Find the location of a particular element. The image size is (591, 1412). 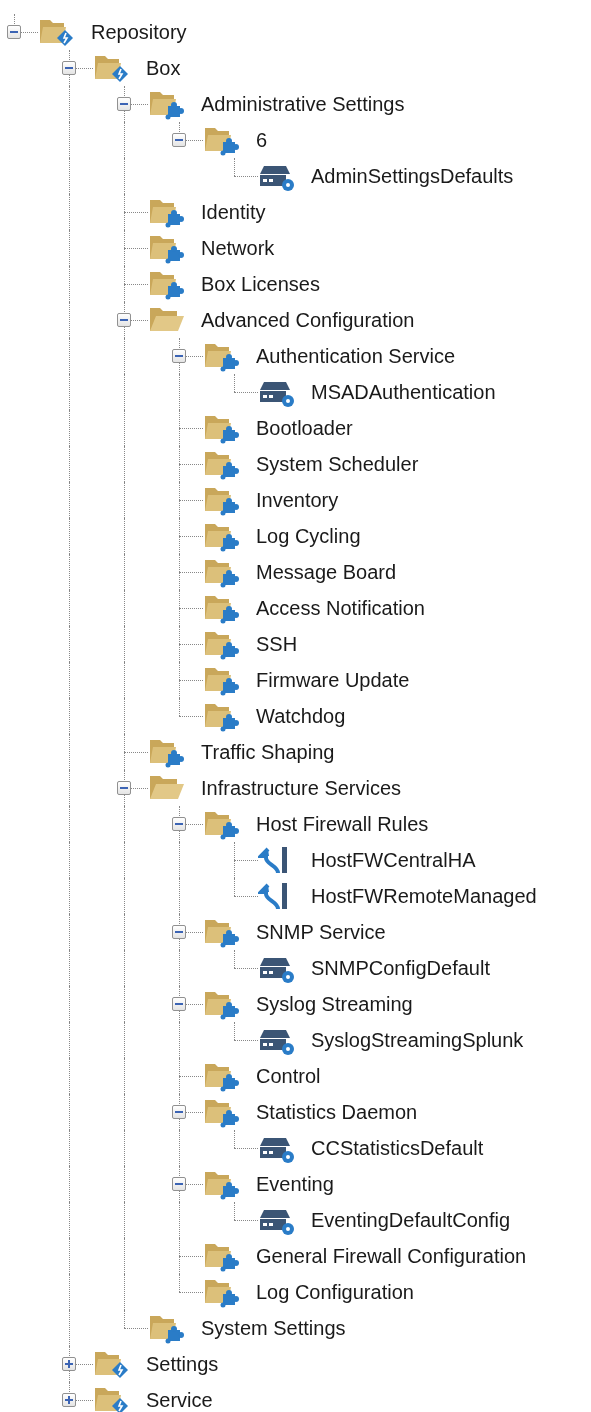

tree-item: AdminSettingsDefaults is located at coordinates (412, 176).